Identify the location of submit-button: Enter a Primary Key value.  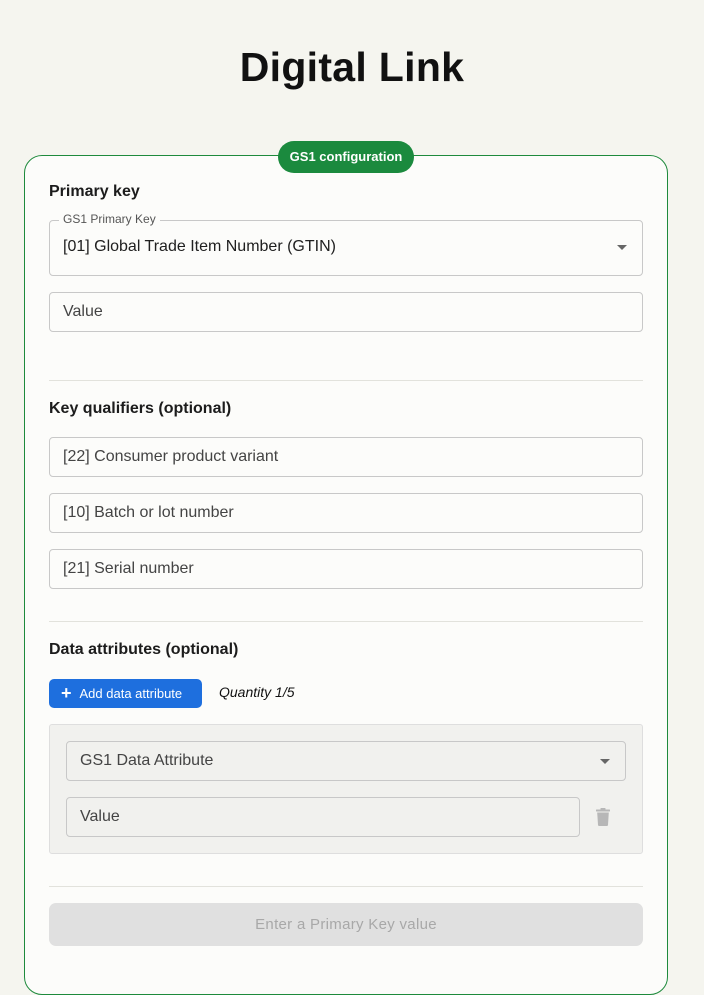
(346, 924).